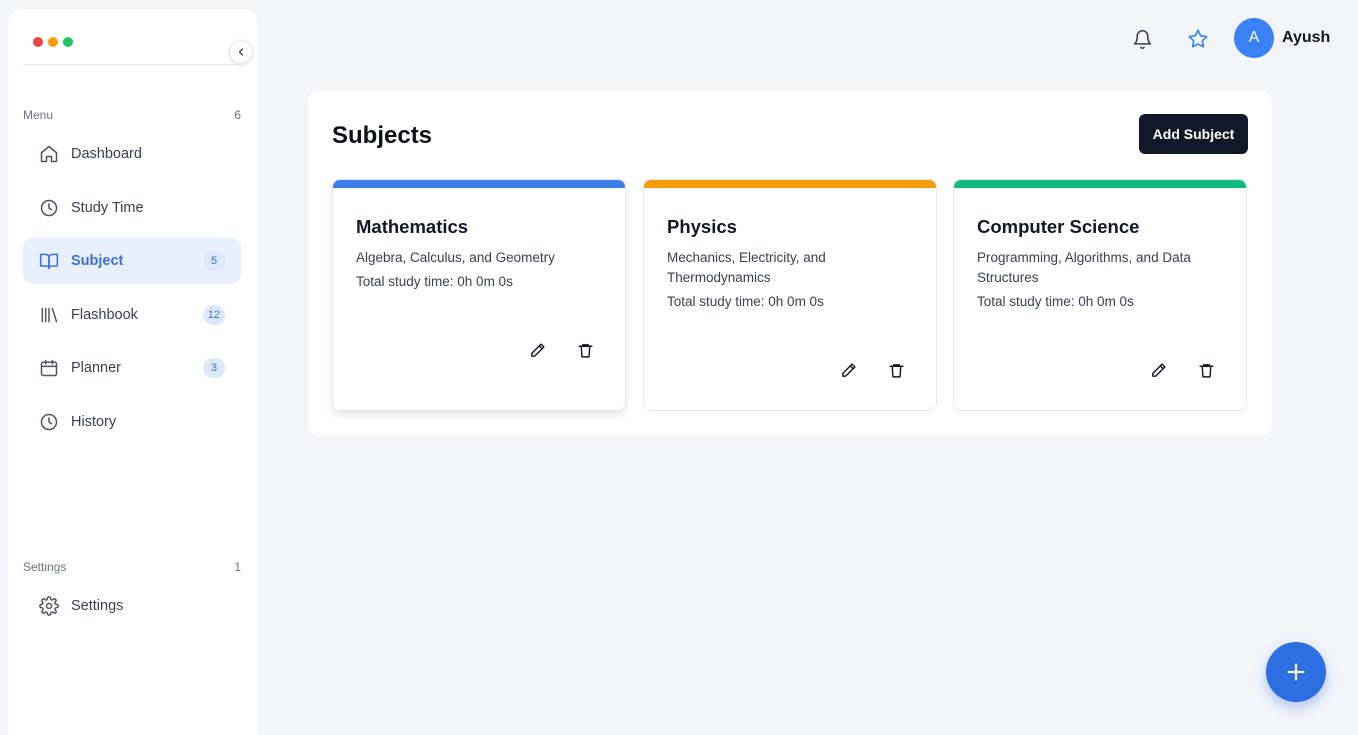 The image size is (1358, 735). Describe the element at coordinates (38, 115) in the screenshot. I see `menu-section-label: Menu` at that location.